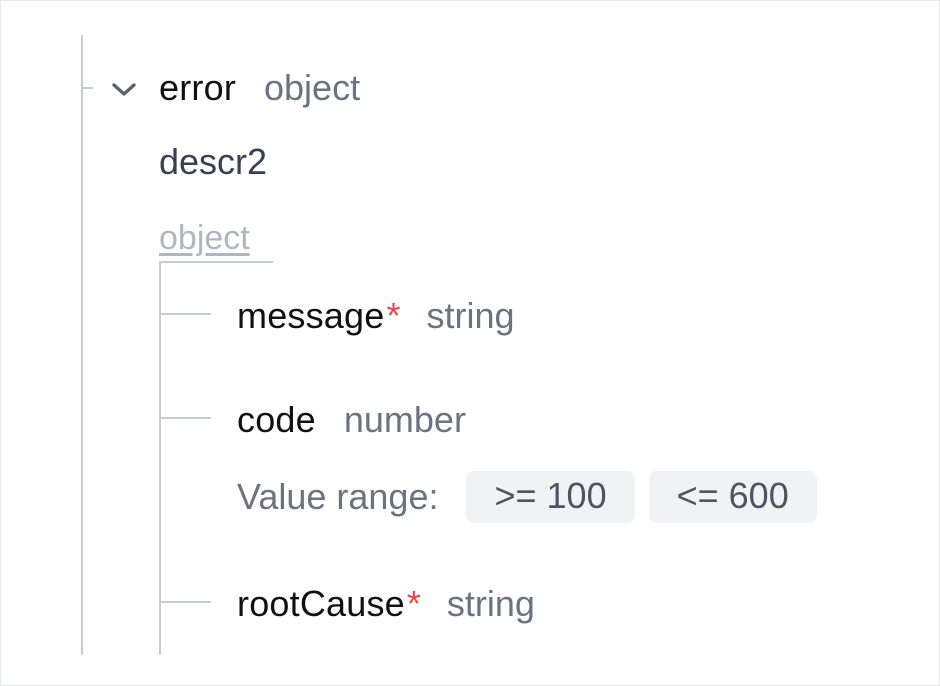 This screenshot has height=686, width=940. I want to click on property-name: rootCause, so click(321, 603).